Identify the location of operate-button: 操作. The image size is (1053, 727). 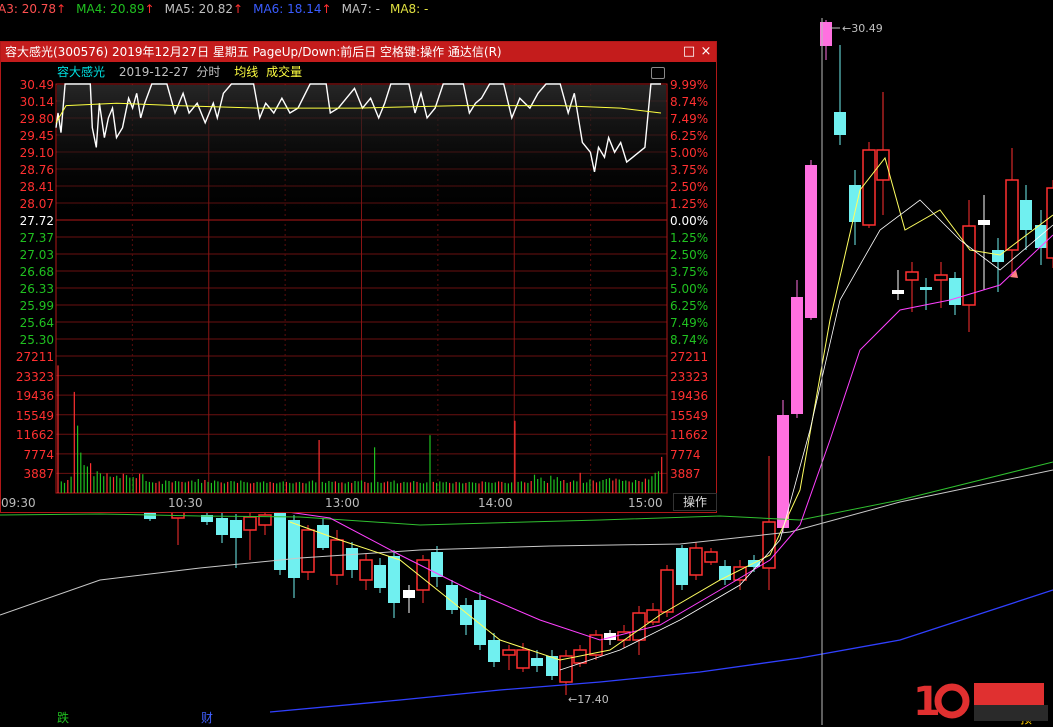
(695, 502).